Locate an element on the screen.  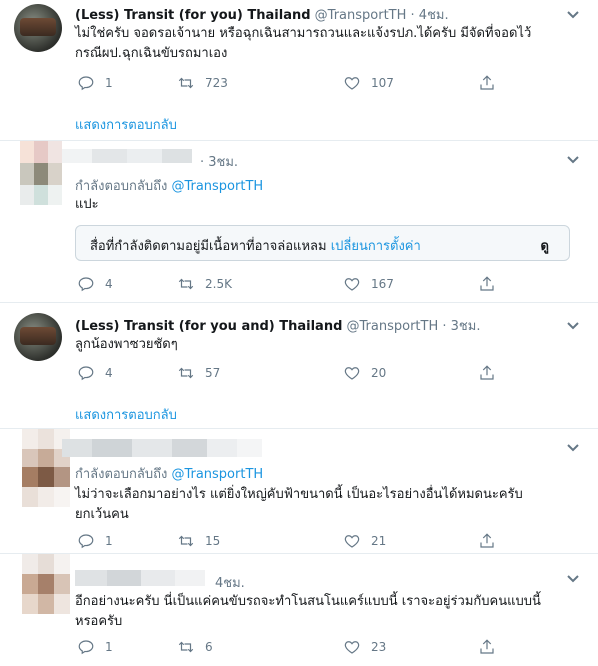
tweet-actions: 1 723 107 is located at coordinates (295, 84).